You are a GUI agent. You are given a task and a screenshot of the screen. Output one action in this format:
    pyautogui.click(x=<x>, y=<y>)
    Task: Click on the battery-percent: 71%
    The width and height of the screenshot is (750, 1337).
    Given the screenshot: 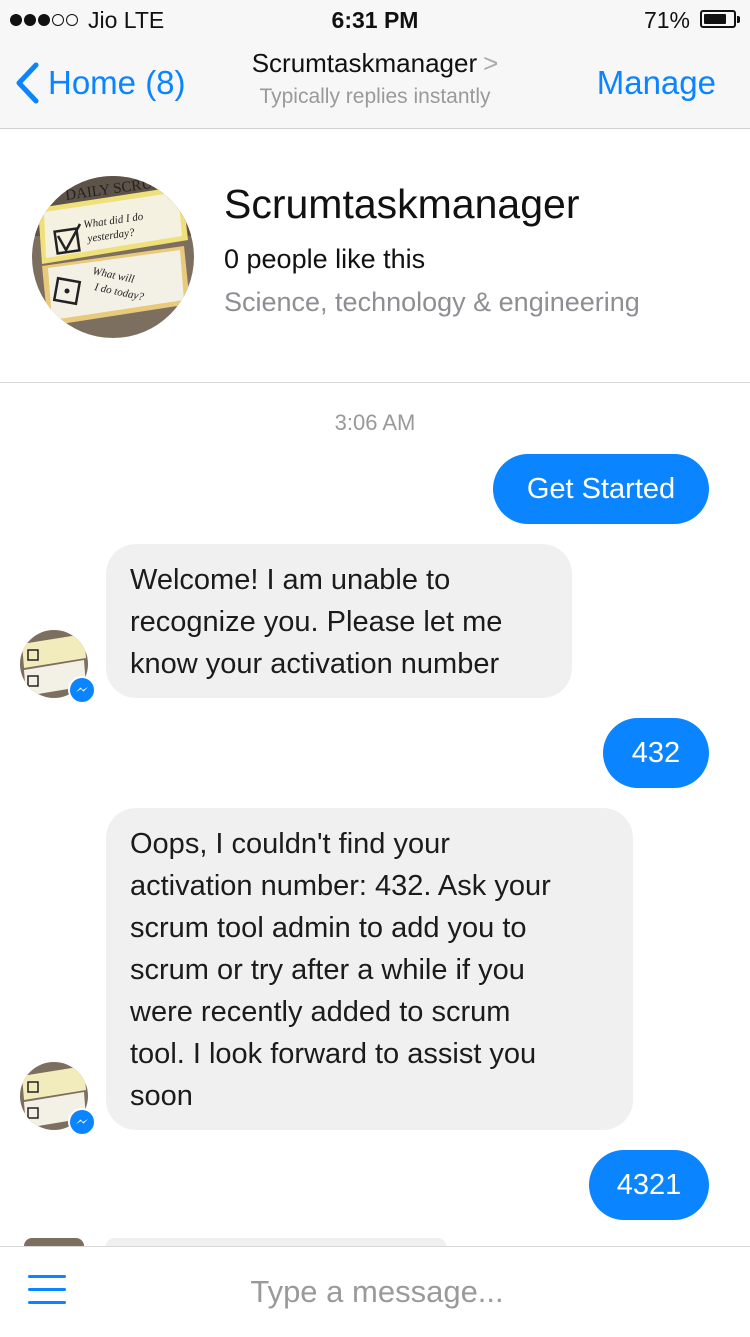 What is the action you would take?
    pyautogui.click(x=666, y=20)
    